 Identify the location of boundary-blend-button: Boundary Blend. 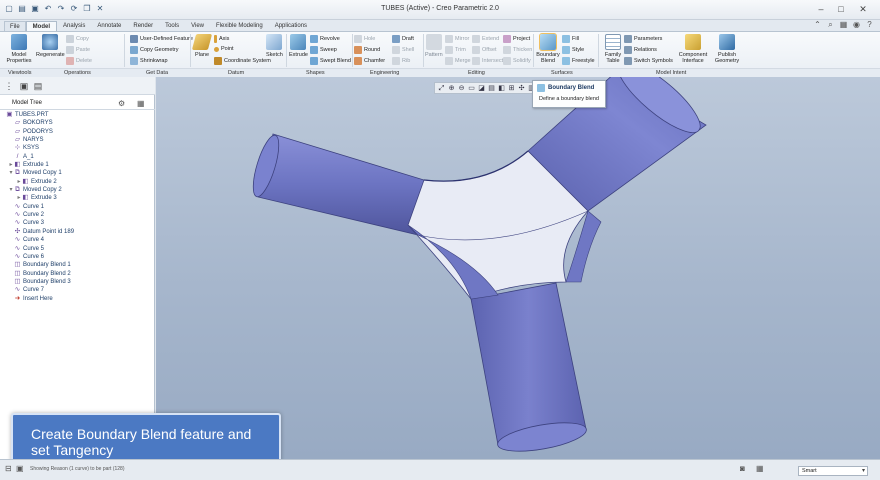
(548, 49).